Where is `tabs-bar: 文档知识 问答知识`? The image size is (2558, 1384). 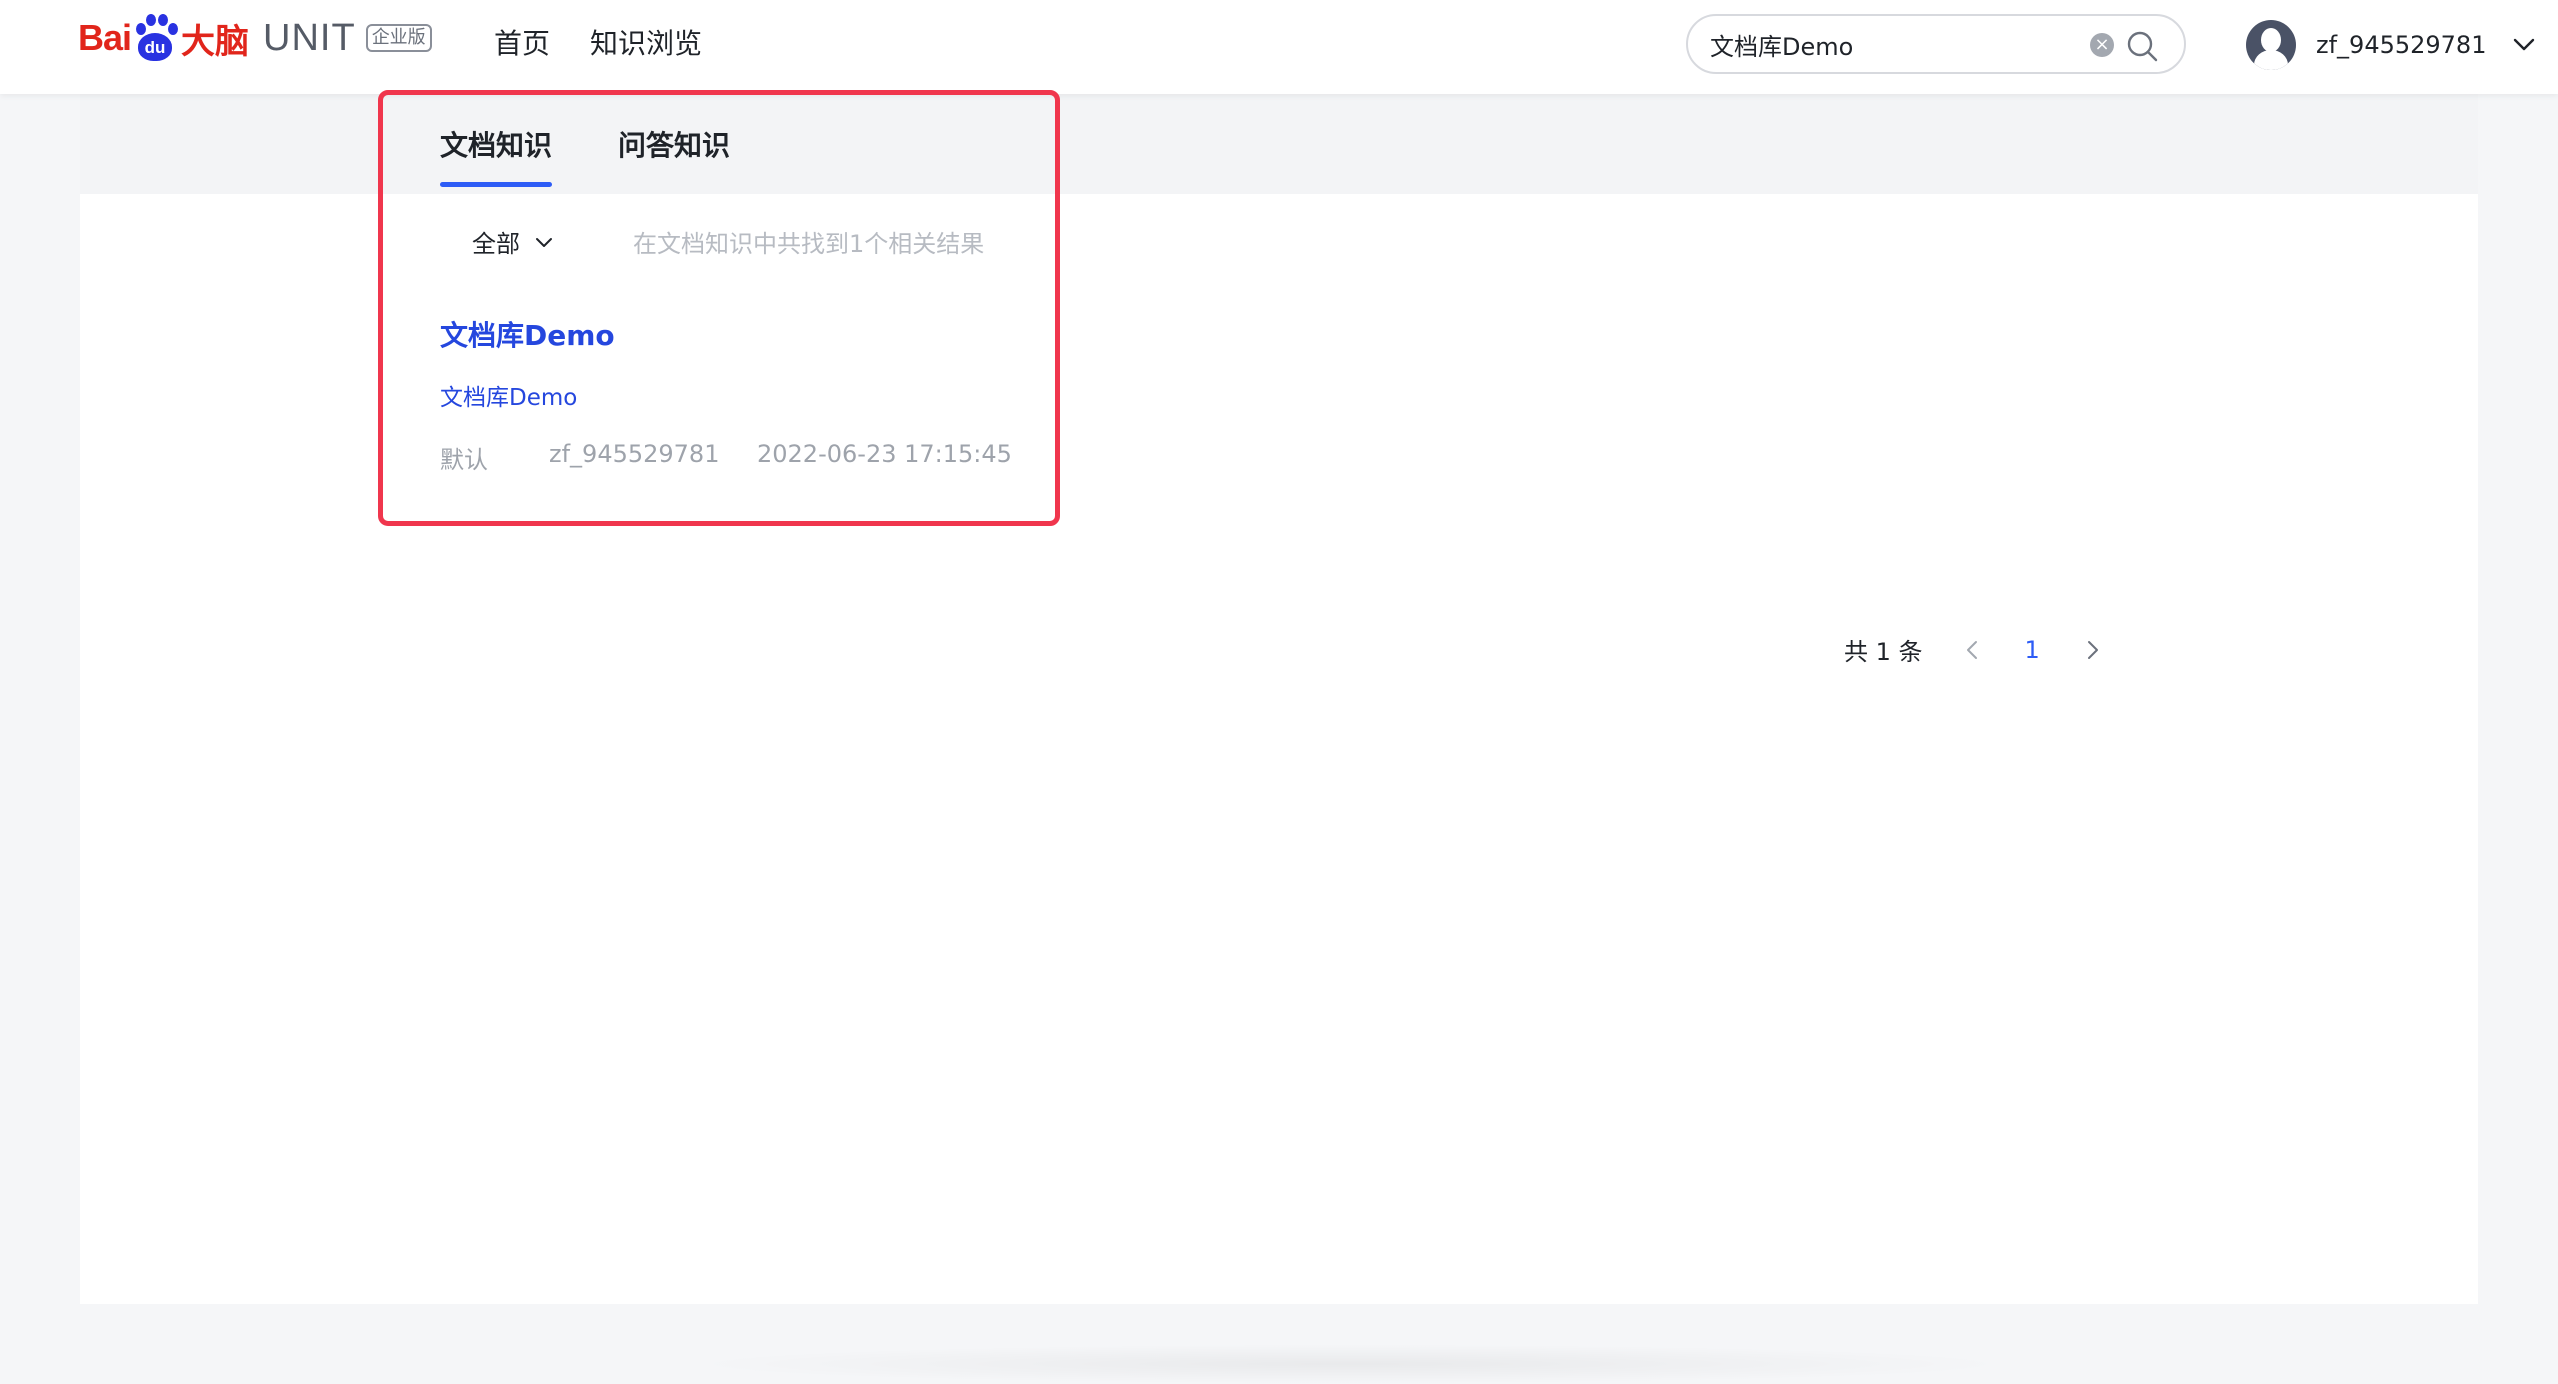
tabs-bar: 文档知识 问答知识 is located at coordinates (1279, 144).